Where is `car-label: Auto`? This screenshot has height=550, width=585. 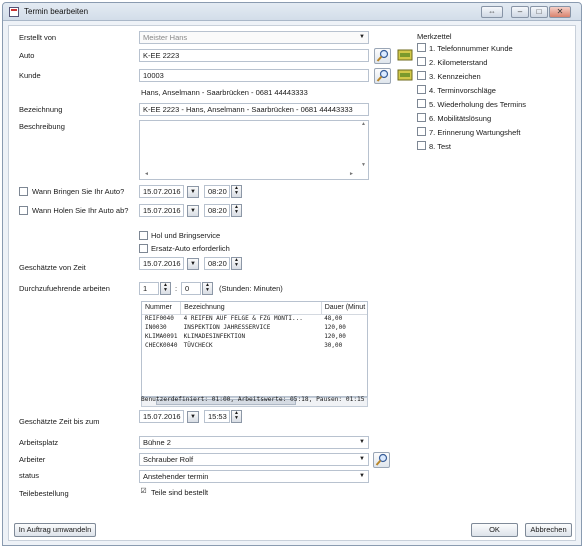 car-label: Auto is located at coordinates (27, 55).